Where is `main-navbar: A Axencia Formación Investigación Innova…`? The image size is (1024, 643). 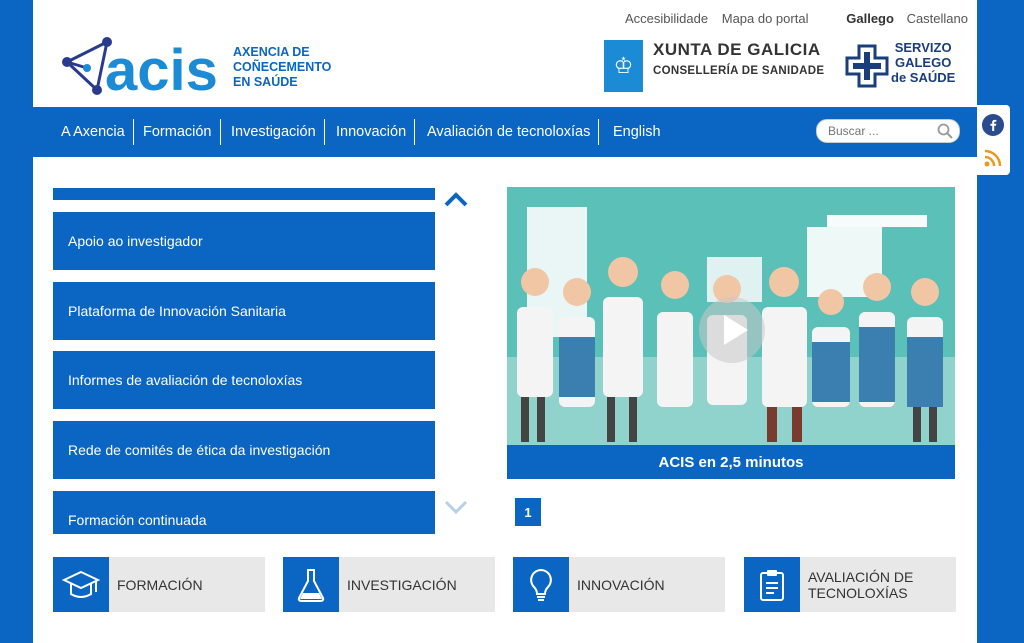
main-navbar: A Axencia Formación Investigación Innova… is located at coordinates (505, 132).